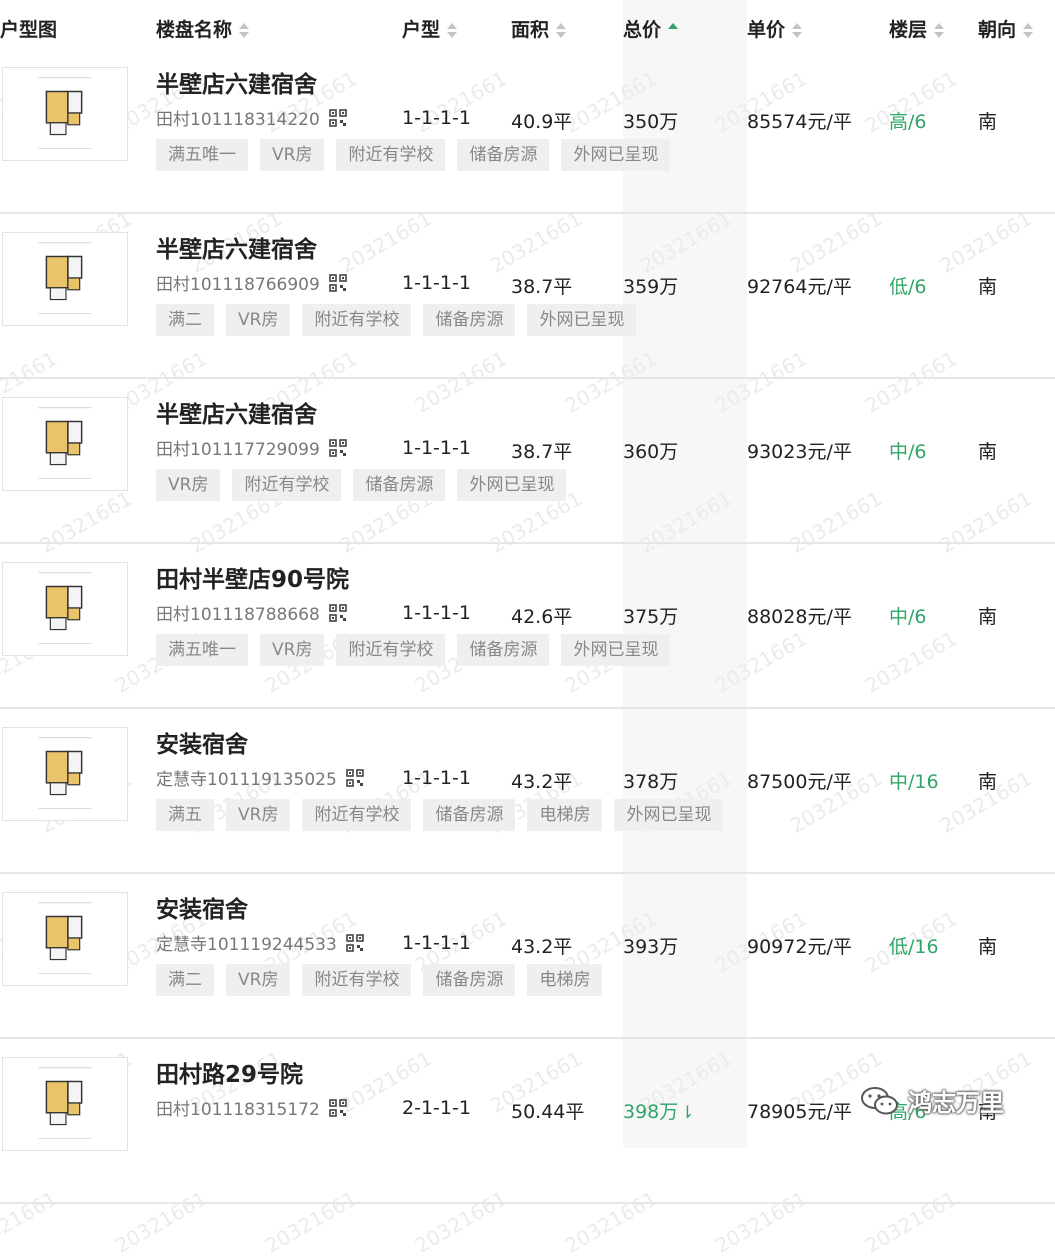  What do you see at coordinates (246, 945) in the screenshot?
I see `listing-code-text: 定慧寺101119244533` at bounding box center [246, 945].